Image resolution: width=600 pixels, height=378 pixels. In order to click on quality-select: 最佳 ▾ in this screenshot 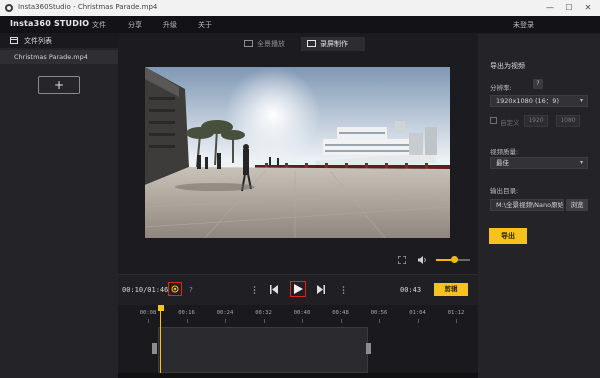, I will do `click(539, 163)`.